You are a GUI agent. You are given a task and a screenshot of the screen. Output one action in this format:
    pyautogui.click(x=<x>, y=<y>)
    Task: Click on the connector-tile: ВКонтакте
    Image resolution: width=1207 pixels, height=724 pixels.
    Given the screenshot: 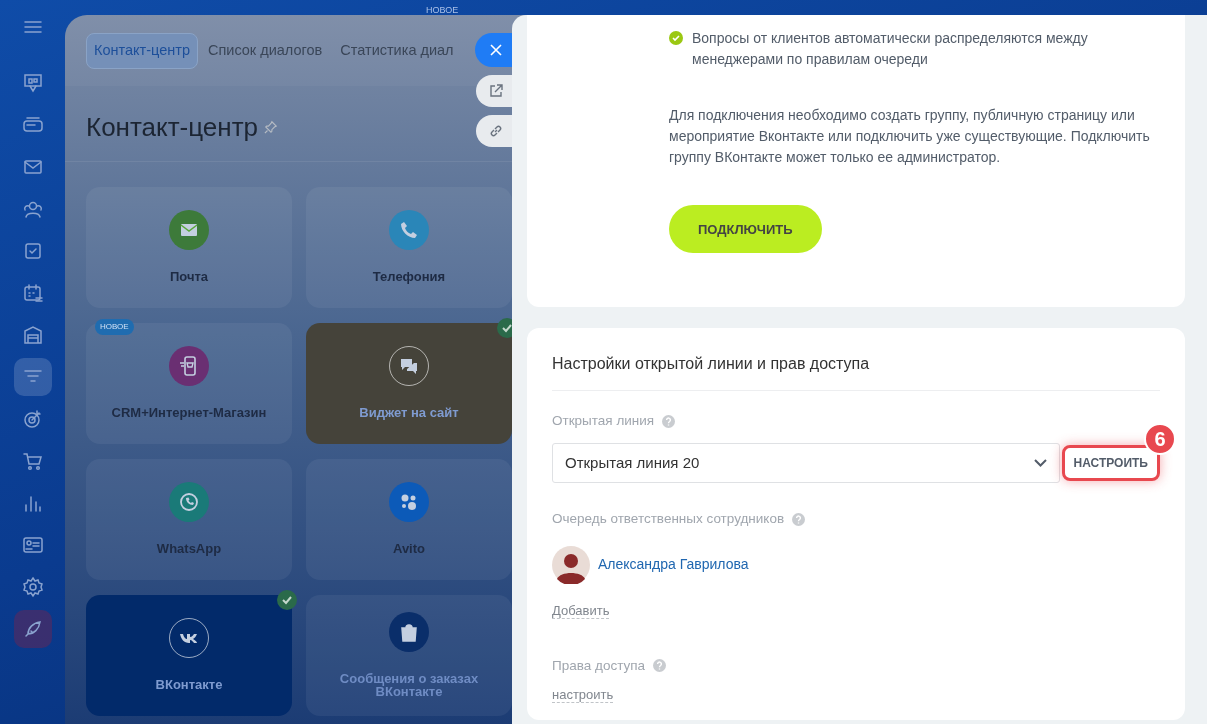 What is the action you would take?
    pyautogui.click(x=189, y=655)
    